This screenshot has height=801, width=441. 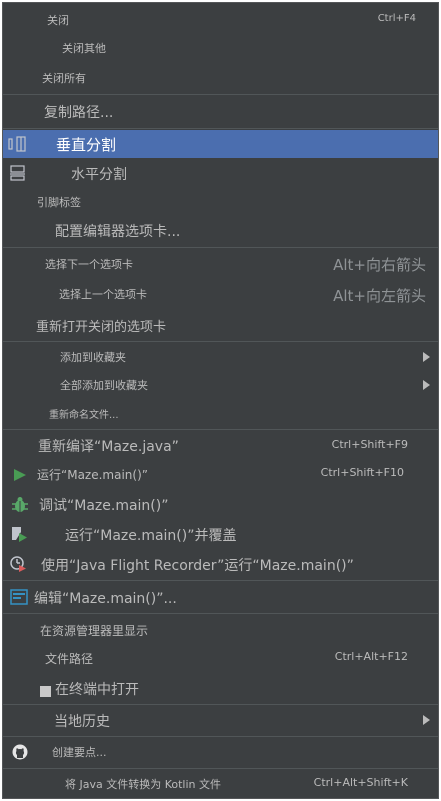 I want to click on menu-item-local-history: 当地历史, so click(x=220, y=720).